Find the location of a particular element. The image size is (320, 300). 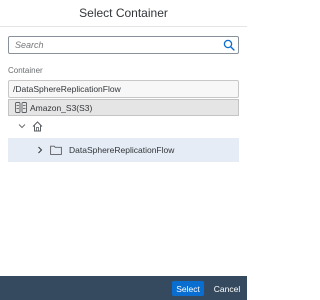

container-label: Container is located at coordinates (25, 70).